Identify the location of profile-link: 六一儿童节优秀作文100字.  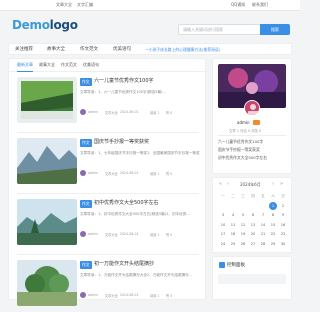
(240, 142).